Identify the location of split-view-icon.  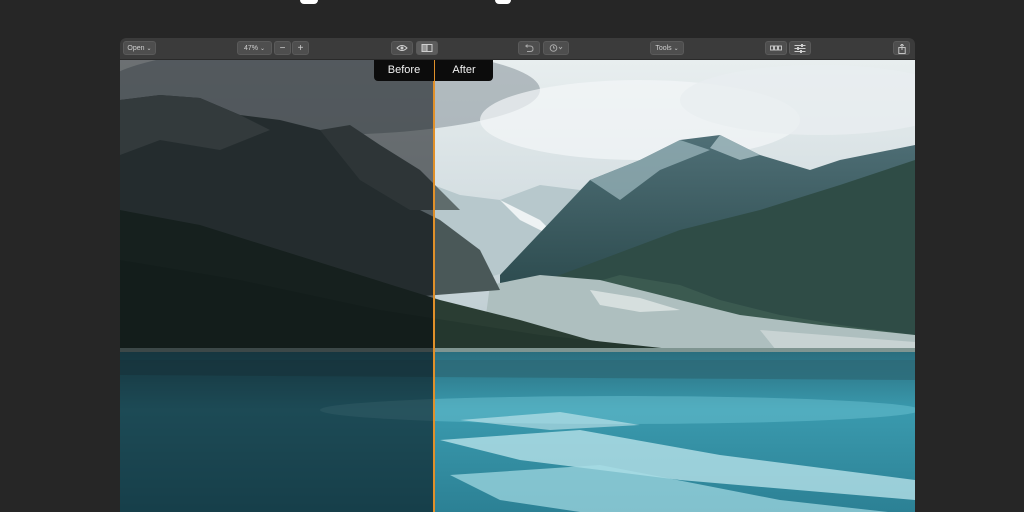
(427, 48).